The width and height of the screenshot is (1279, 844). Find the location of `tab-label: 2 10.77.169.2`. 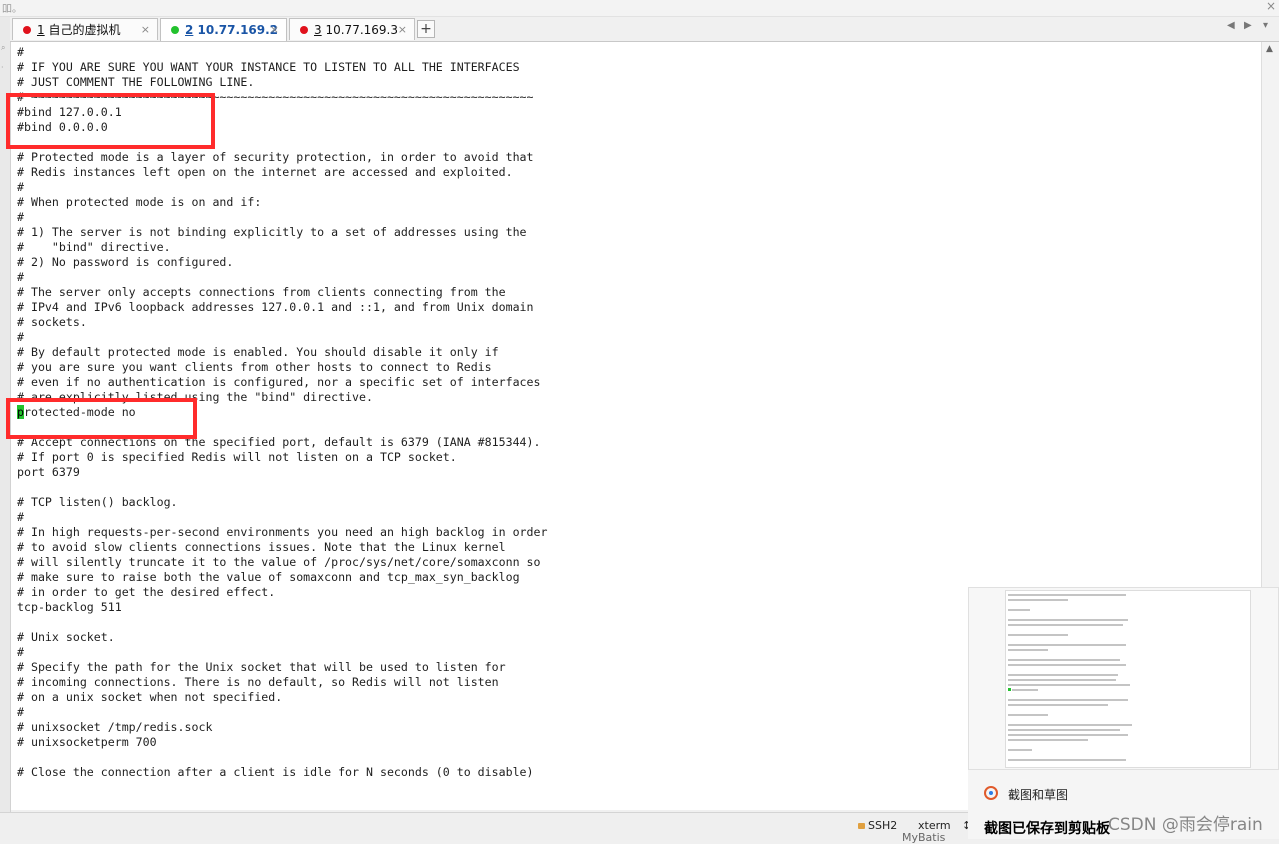

tab-label: 2 10.77.169.2 is located at coordinates (232, 30).